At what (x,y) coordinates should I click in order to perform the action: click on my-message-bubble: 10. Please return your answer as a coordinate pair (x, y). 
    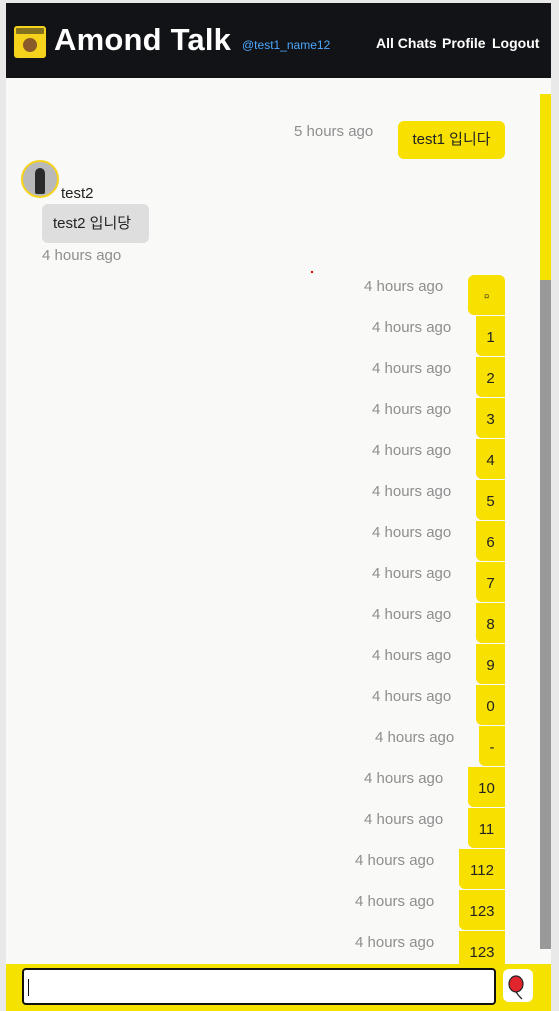
    Looking at the image, I should click on (486, 787).